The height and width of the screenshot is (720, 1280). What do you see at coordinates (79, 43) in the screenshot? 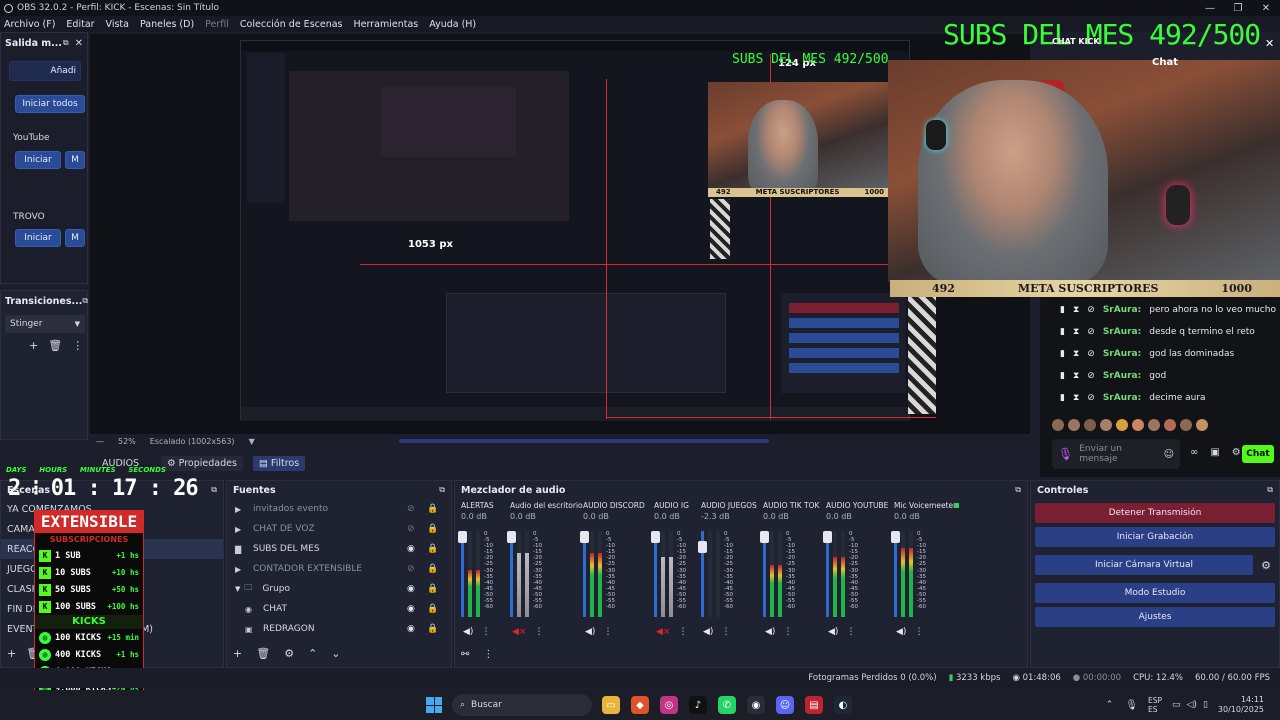
I see `close-dock-icon: ✕` at bounding box center [79, 43].